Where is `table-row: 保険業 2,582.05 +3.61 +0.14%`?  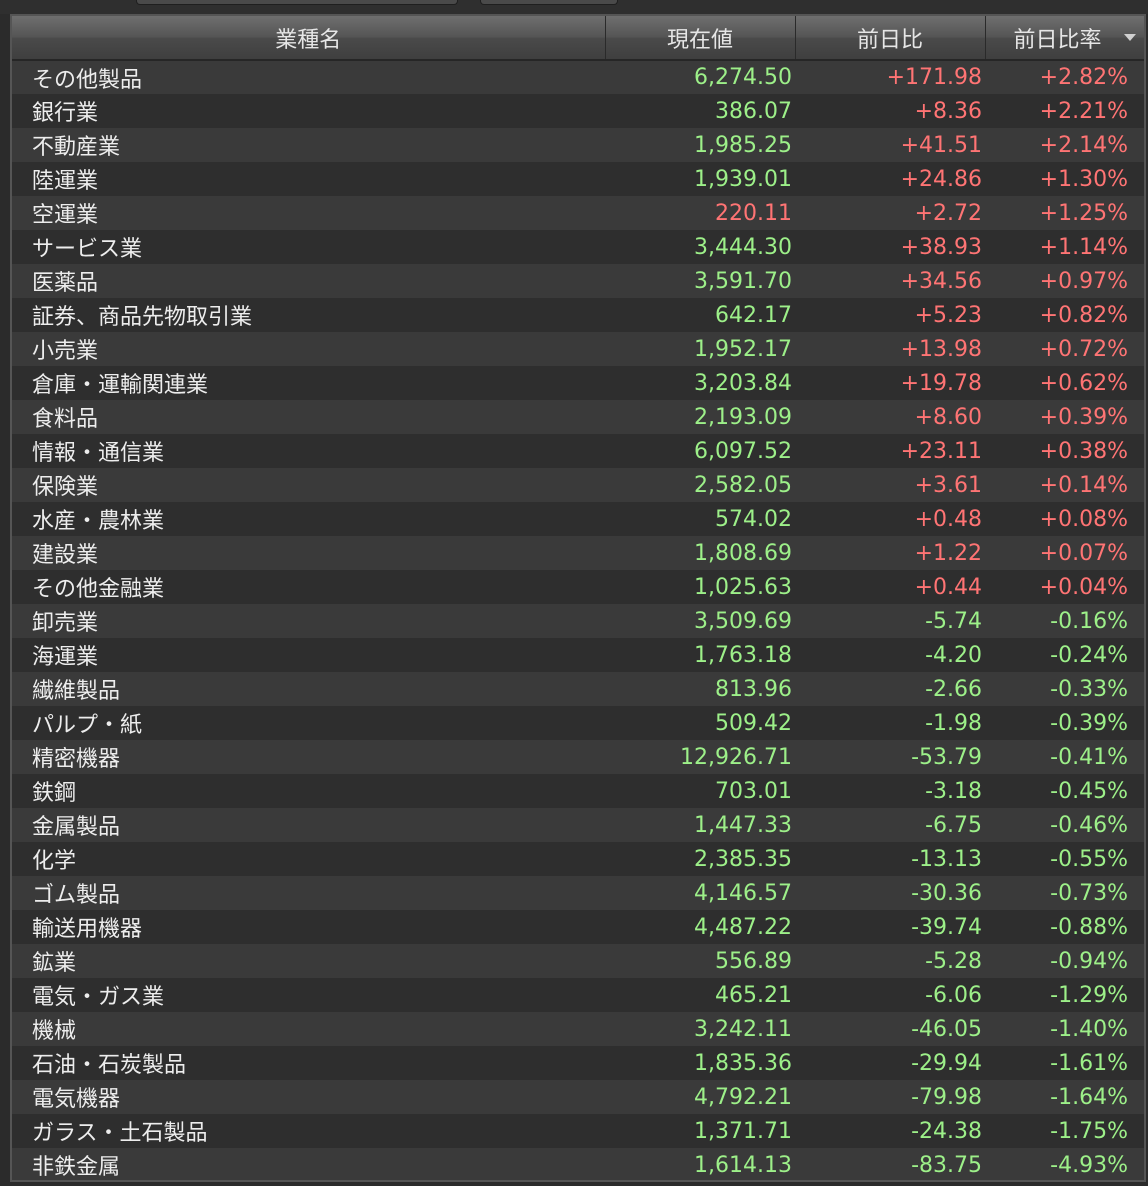
table-row: 保険業 2,582.05 +3.61 +0.14% is located at coordinates (578, 485).